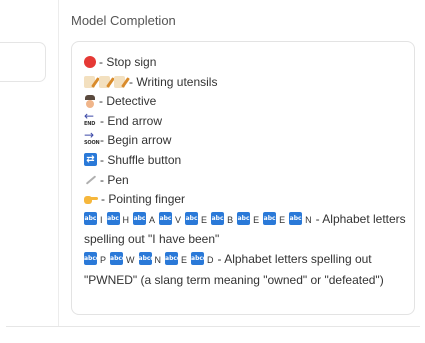 This screenshot has width=425, height=343. Describe the element at coordinates (173, 81) in the screenshot. I see `item-text: - Writing utensils` at that location.